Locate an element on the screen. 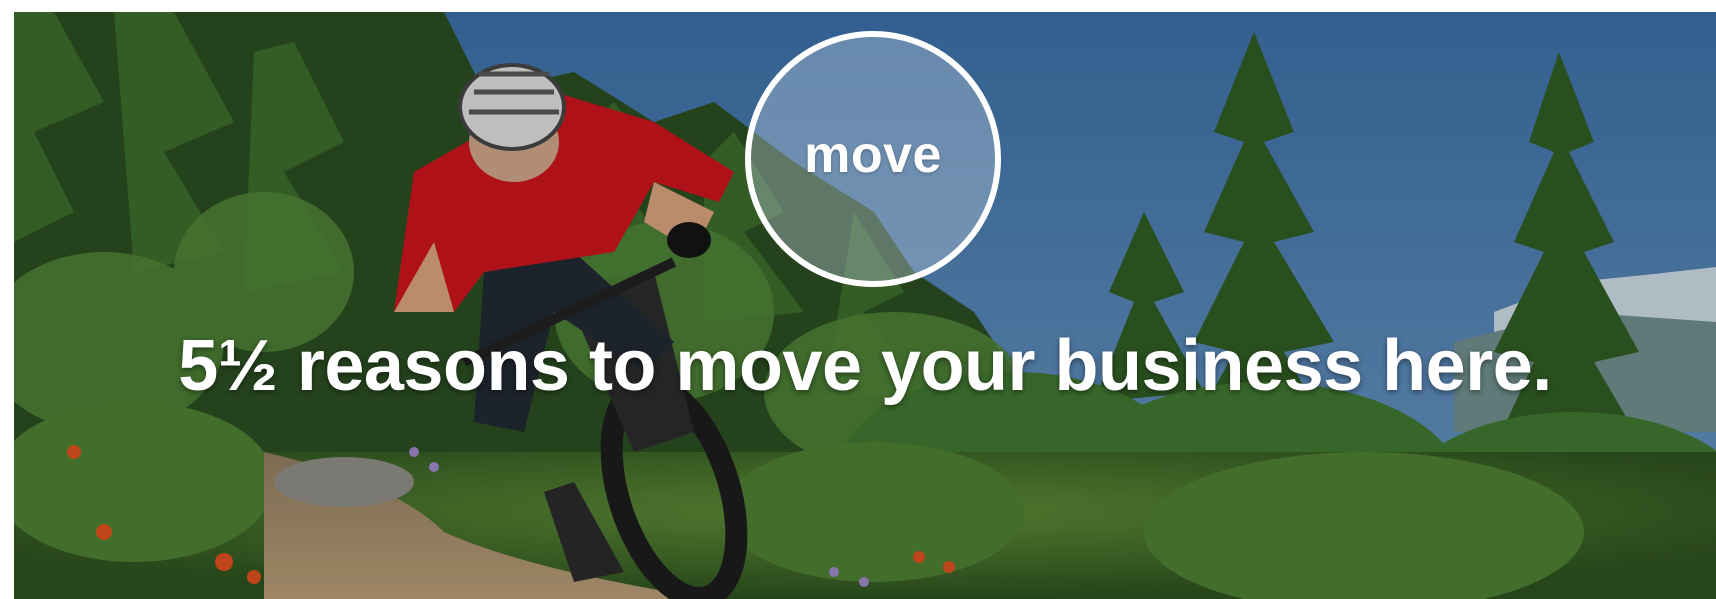  move-badge: move is located at coordinates (873, 159).